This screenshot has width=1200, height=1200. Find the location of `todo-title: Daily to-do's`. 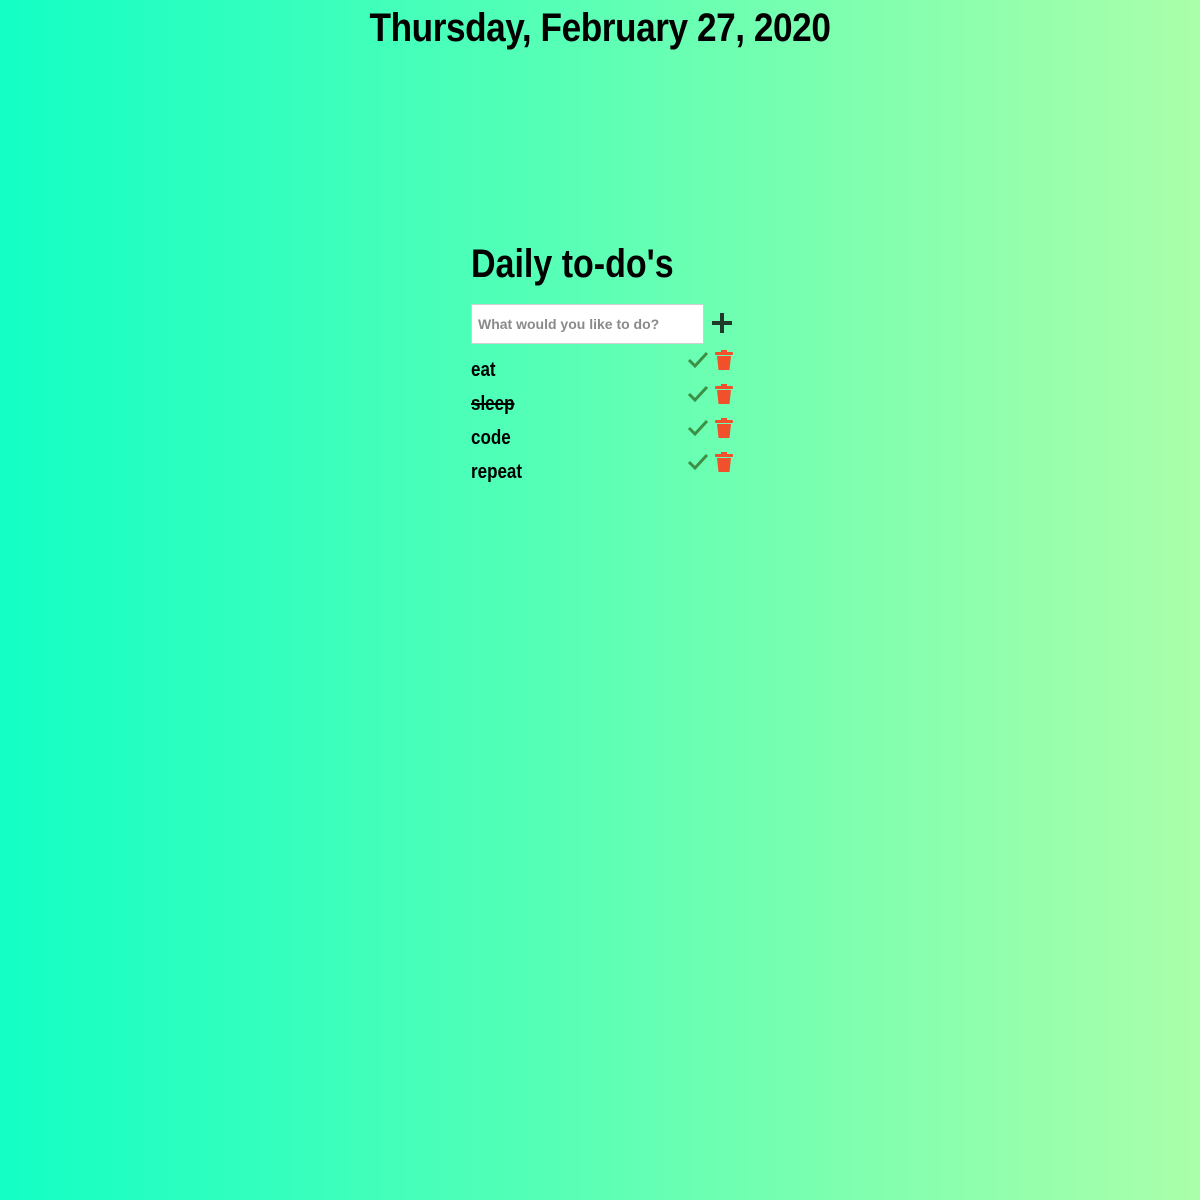

todo-title: Daily to-do's is located at coordinates (572, 264).